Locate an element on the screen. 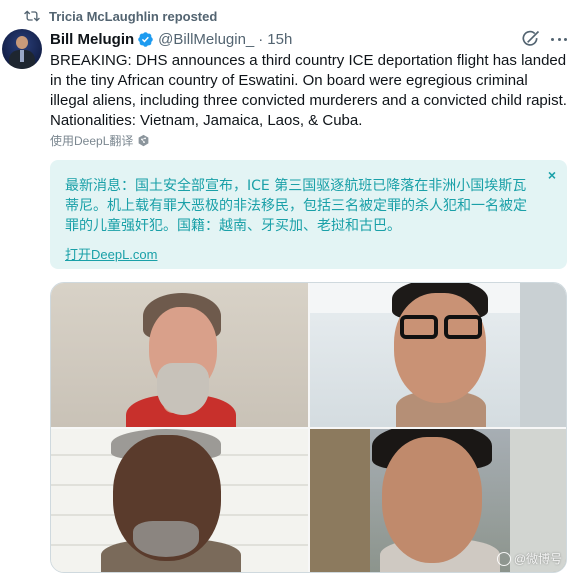 This screenshot has height=585, width=576. close-icon: × is located at coordinates (552, 175).